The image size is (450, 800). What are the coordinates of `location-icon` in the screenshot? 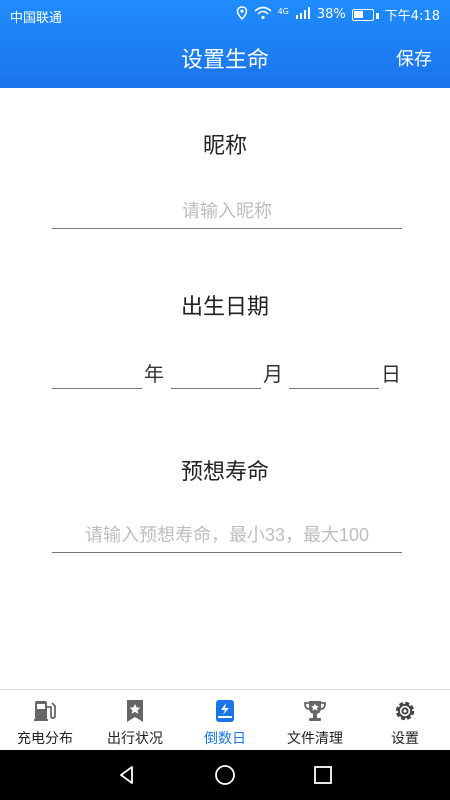 It's located at (242, 14).